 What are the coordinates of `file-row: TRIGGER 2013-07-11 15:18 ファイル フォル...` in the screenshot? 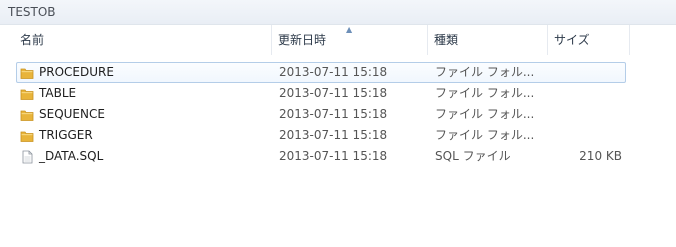 It's located at (321, 135).